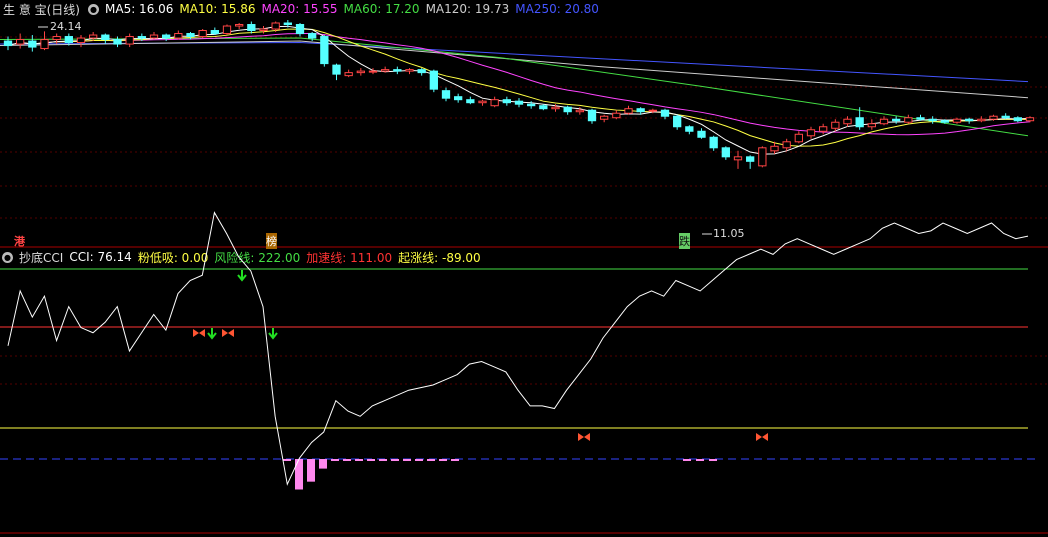 The width and height of the screenshot is (1048, 537). Describe the element at coordinates (19, 241) in the screenshot. I see `event-mark-left: 港` at that location.